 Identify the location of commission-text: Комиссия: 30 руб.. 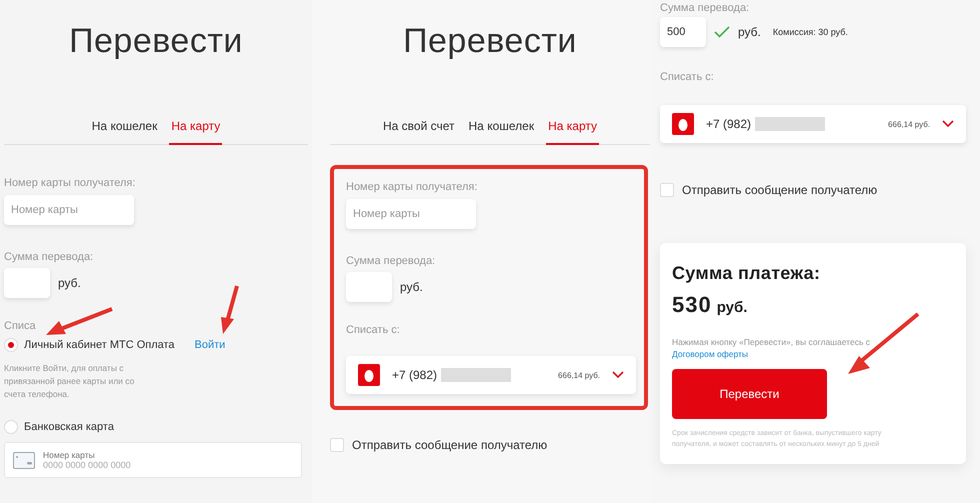
(810, 32).